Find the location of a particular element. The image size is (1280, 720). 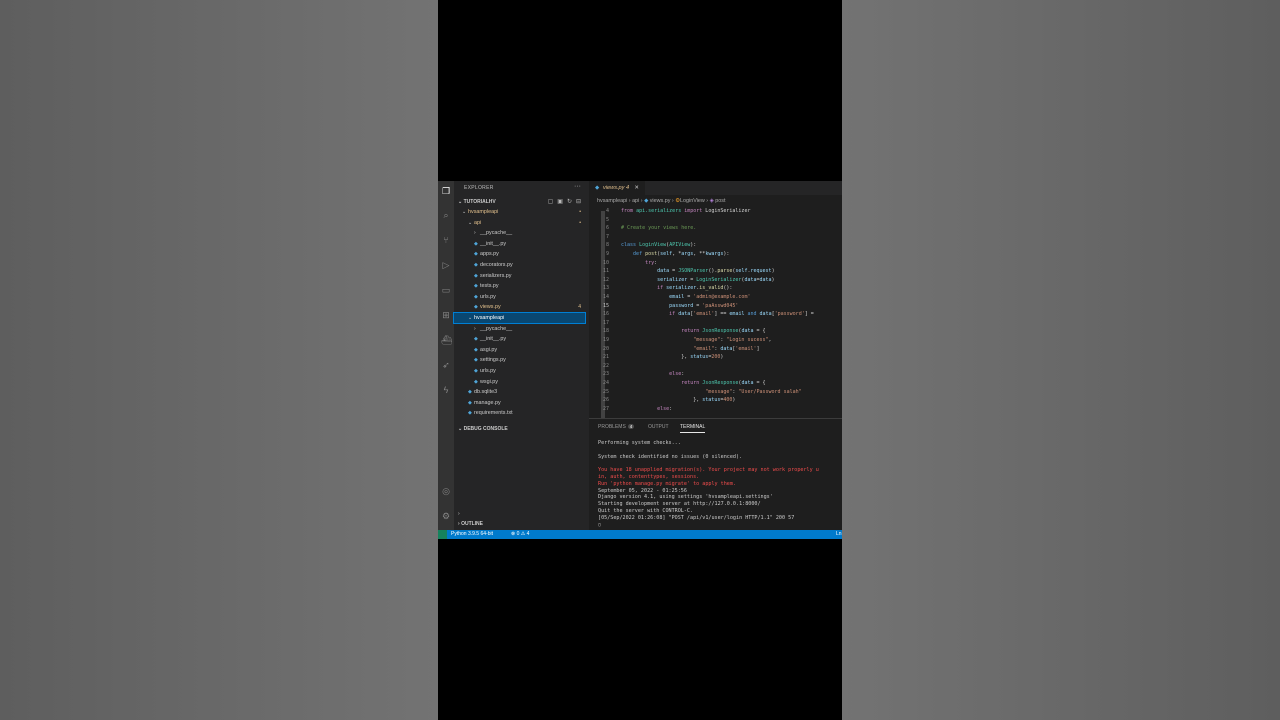

tree-item-label: apps.py is located at coordinates (489, 254).